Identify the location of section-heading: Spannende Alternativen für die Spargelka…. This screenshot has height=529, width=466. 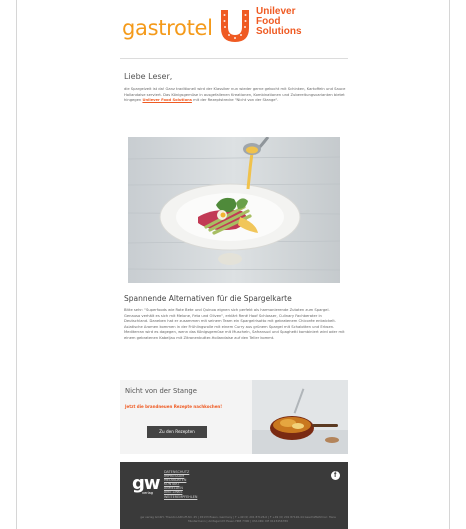
(208, 298).